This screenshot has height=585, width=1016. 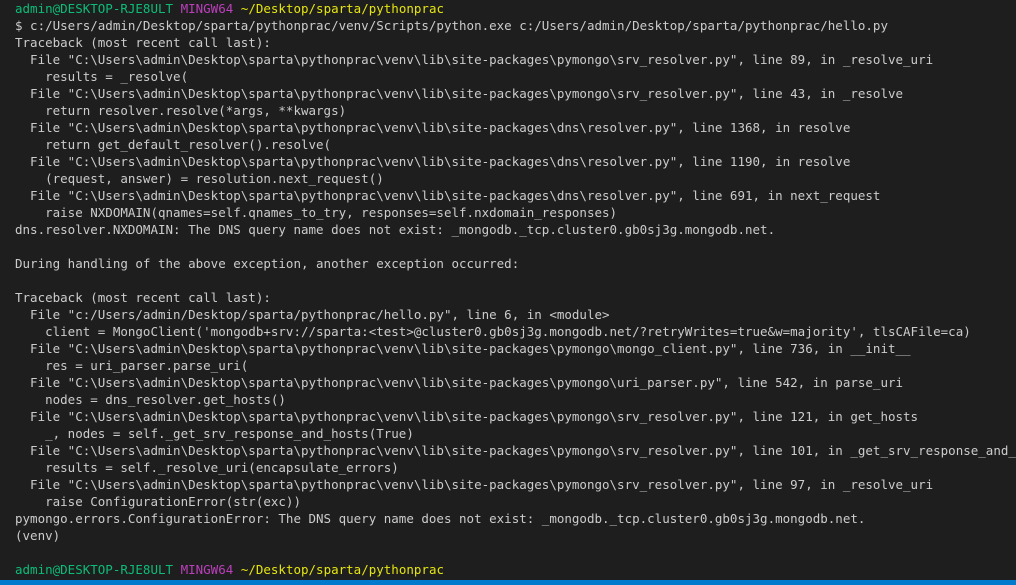 I want to click on status-bar, so click(x=508, y=582).